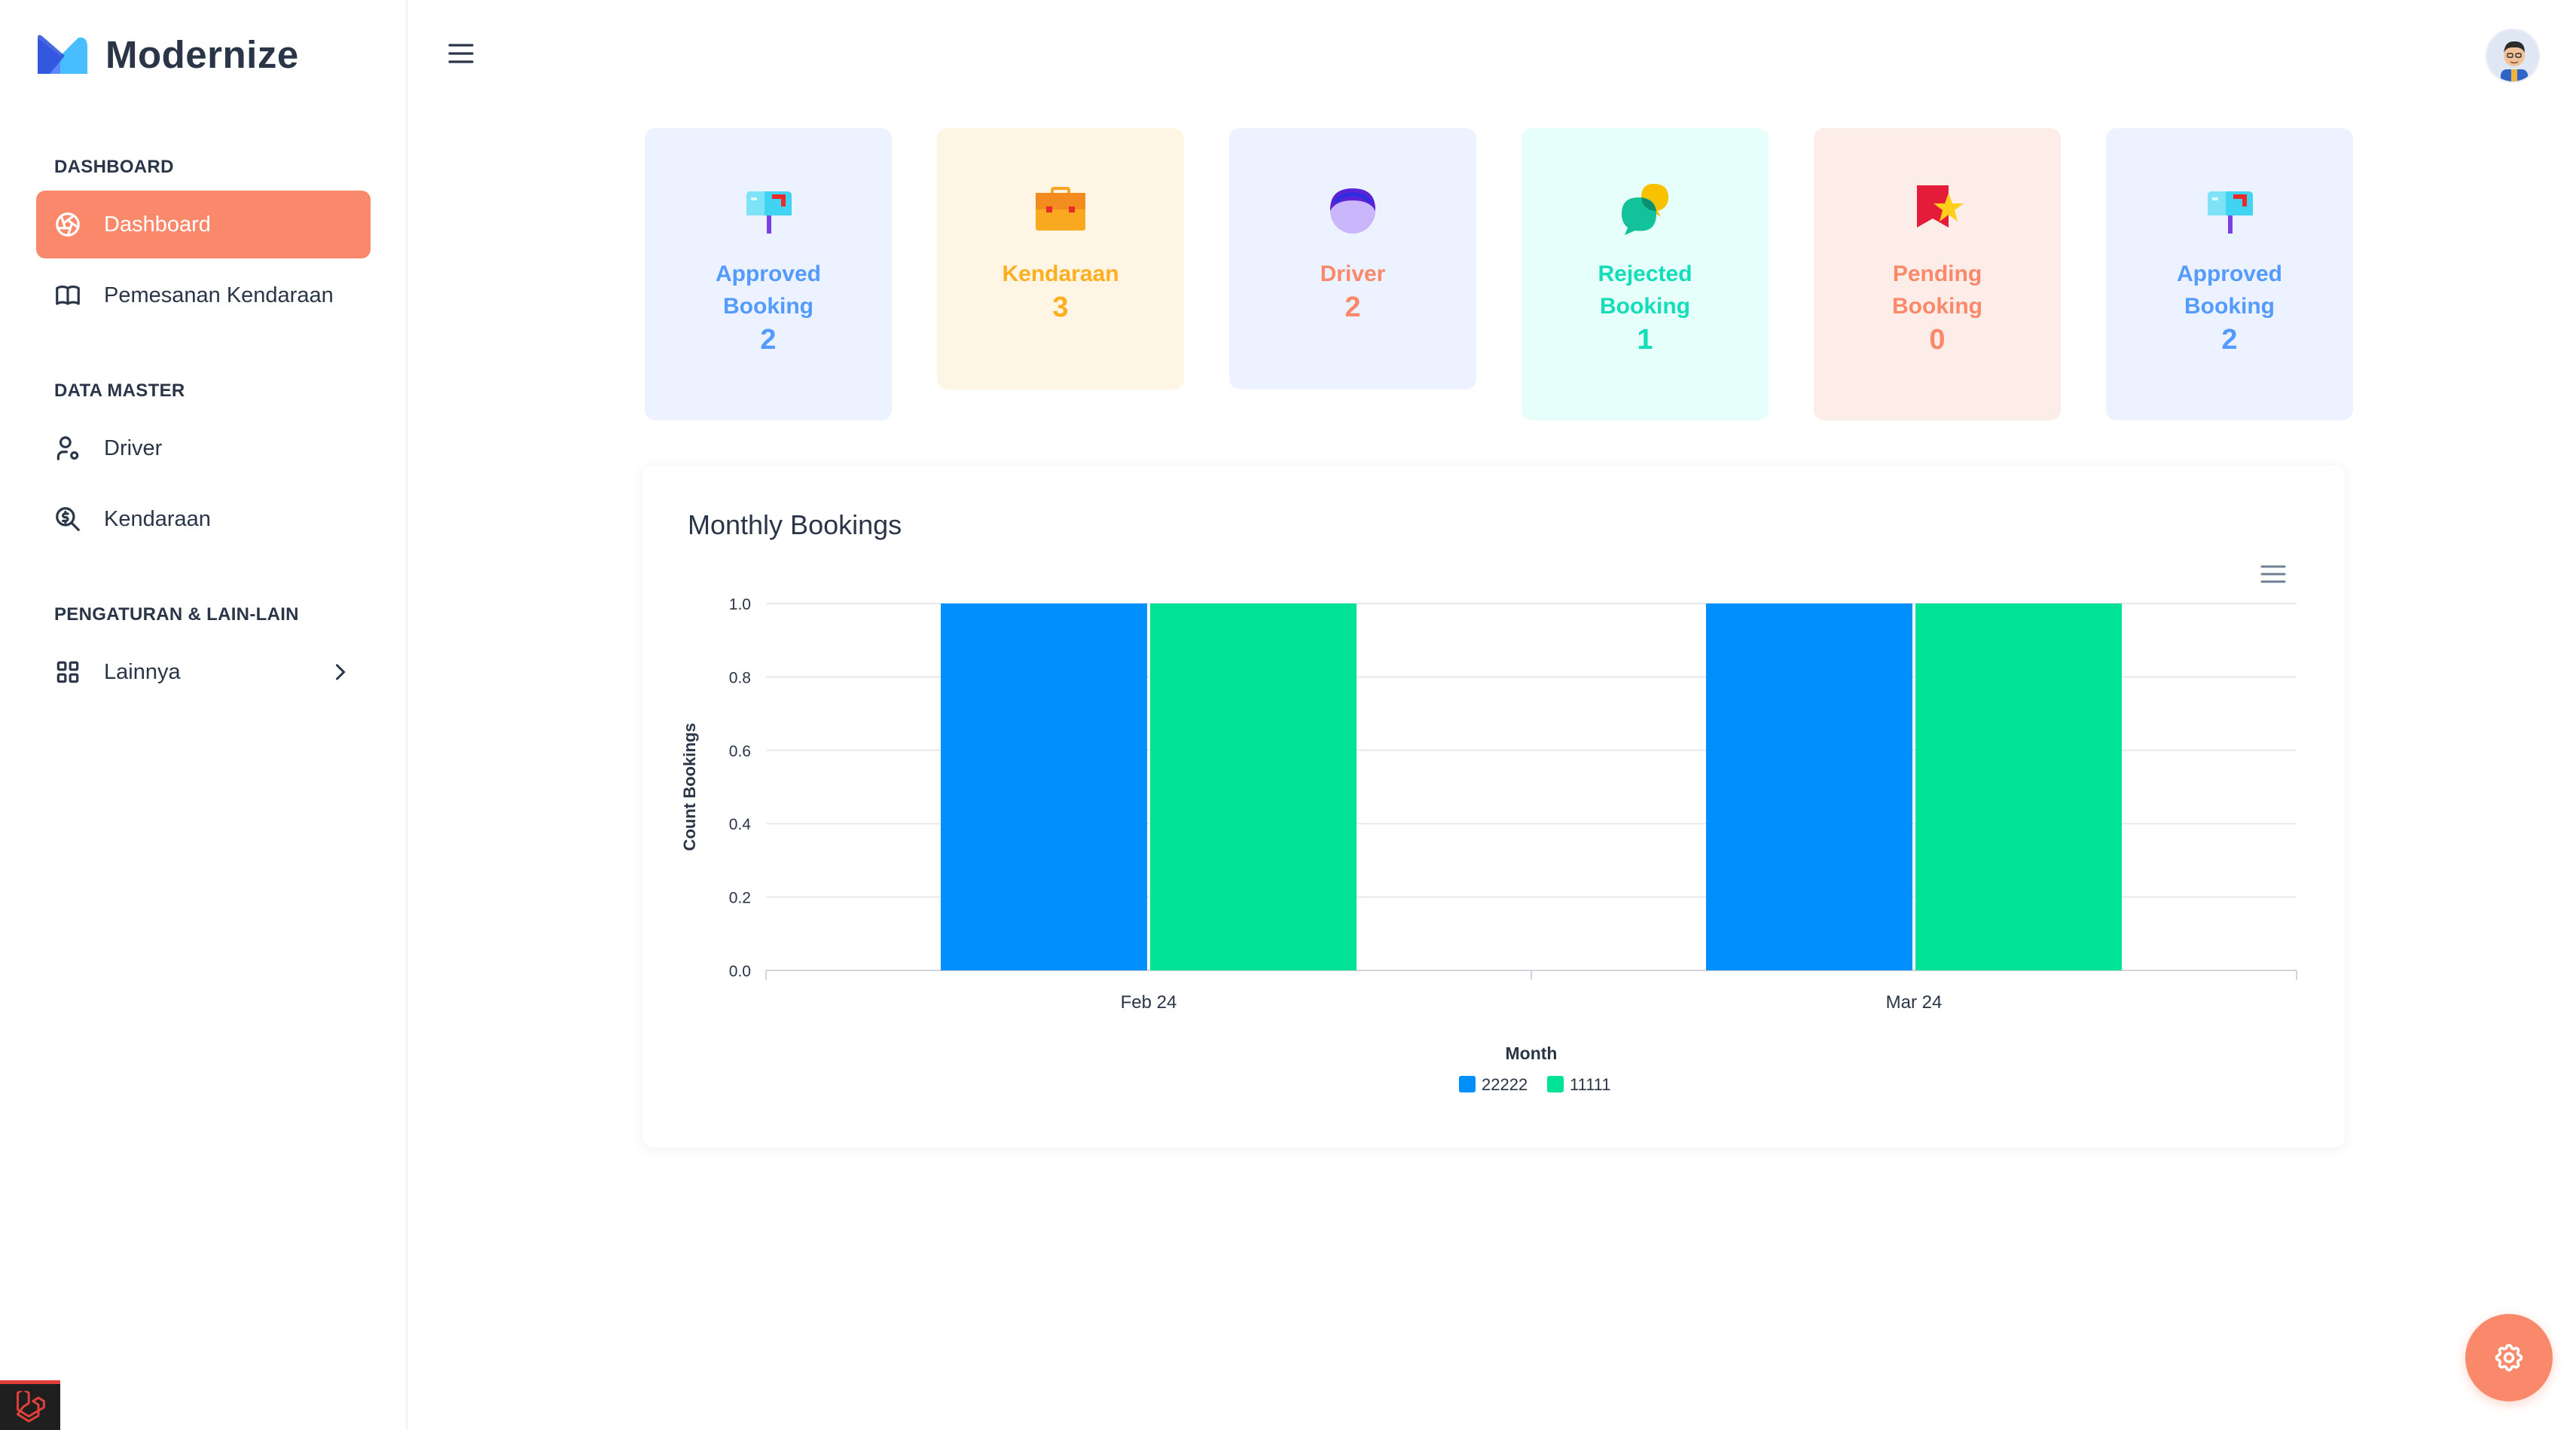 Image resolution: width=2576 pixels, height=1430 pixels. I want to click on x-tick-label: Feb 24, so click(1149, 1003).